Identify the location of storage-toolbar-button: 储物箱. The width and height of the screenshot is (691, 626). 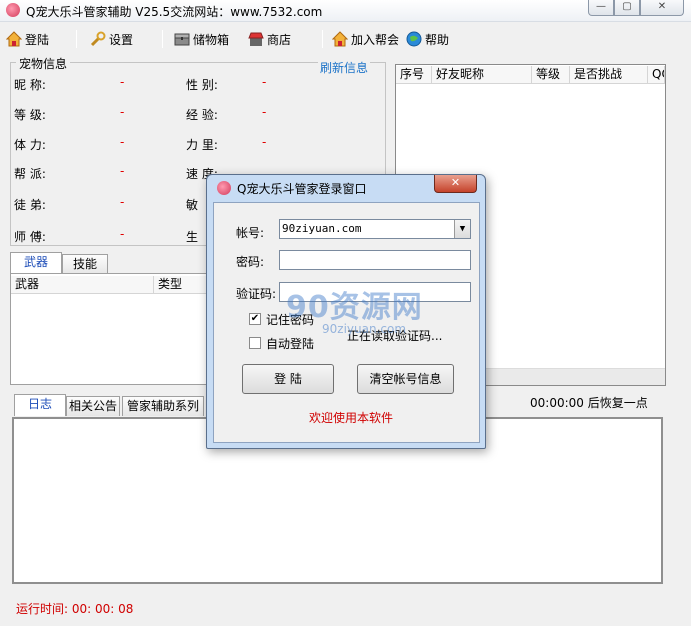
(201, 39).